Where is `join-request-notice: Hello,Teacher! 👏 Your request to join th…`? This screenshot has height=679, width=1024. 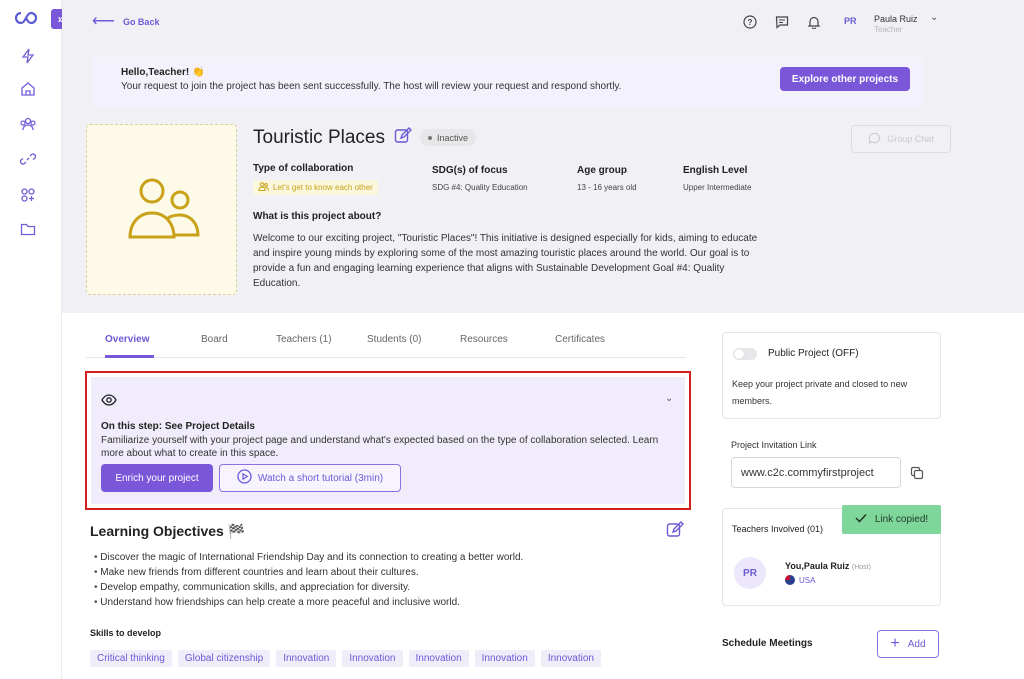
join-request-notice: Hello,Teacher! 👏 Your request to join th… is located at coordinates (508, 82).